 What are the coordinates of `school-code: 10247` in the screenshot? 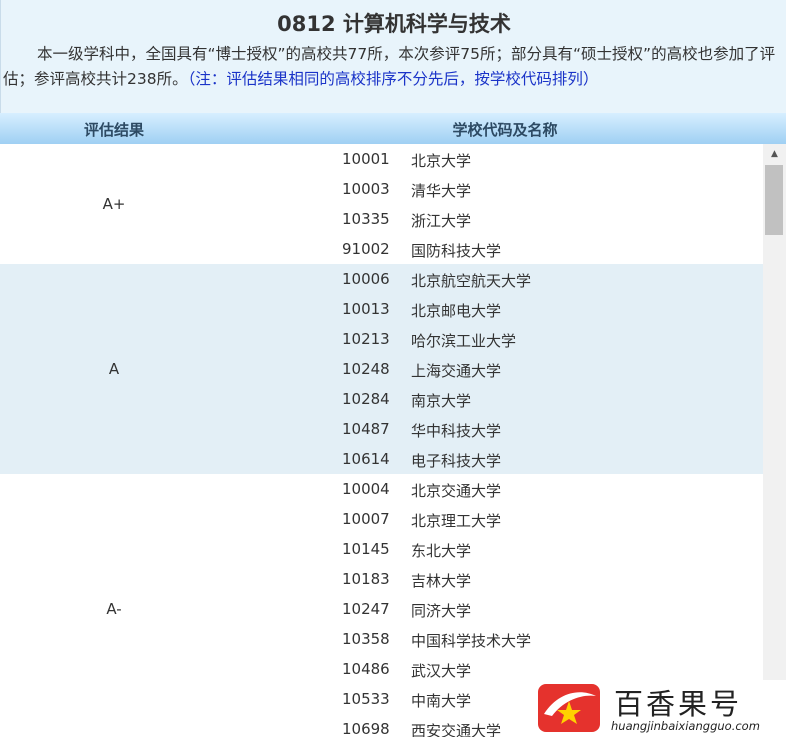 It's located at (366, 609).